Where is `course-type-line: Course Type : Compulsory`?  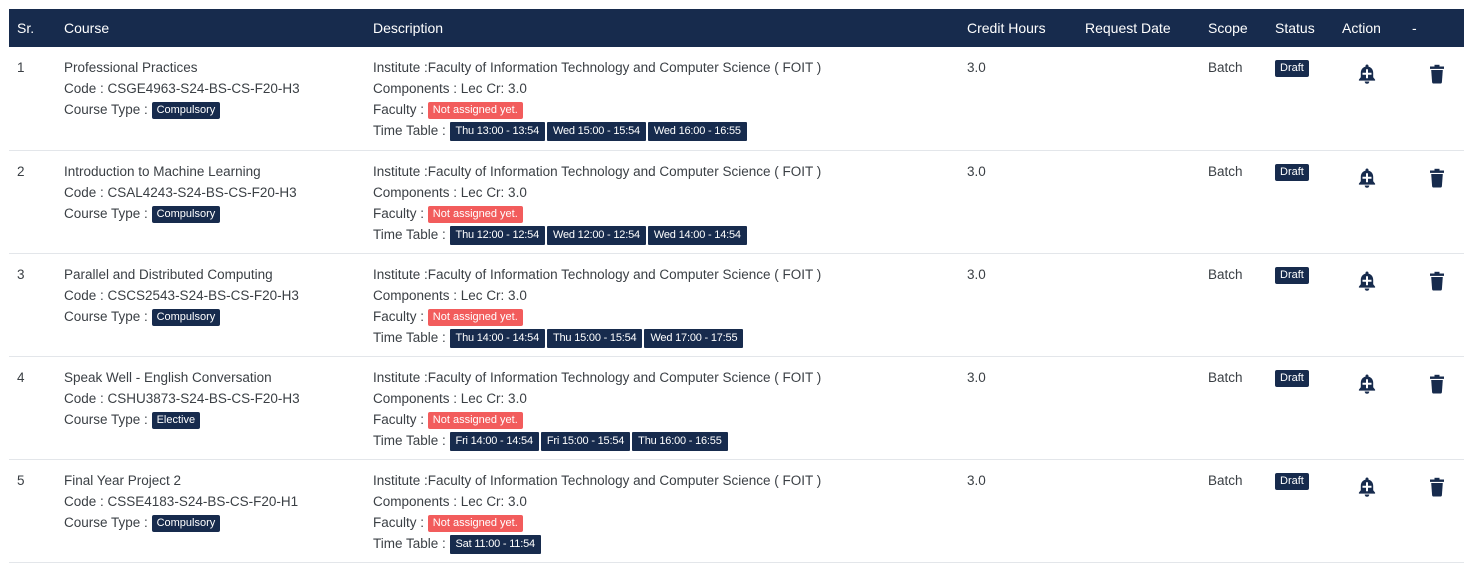 course-type-line: Course Type : Compulsory is located at coordinates (218, 109).